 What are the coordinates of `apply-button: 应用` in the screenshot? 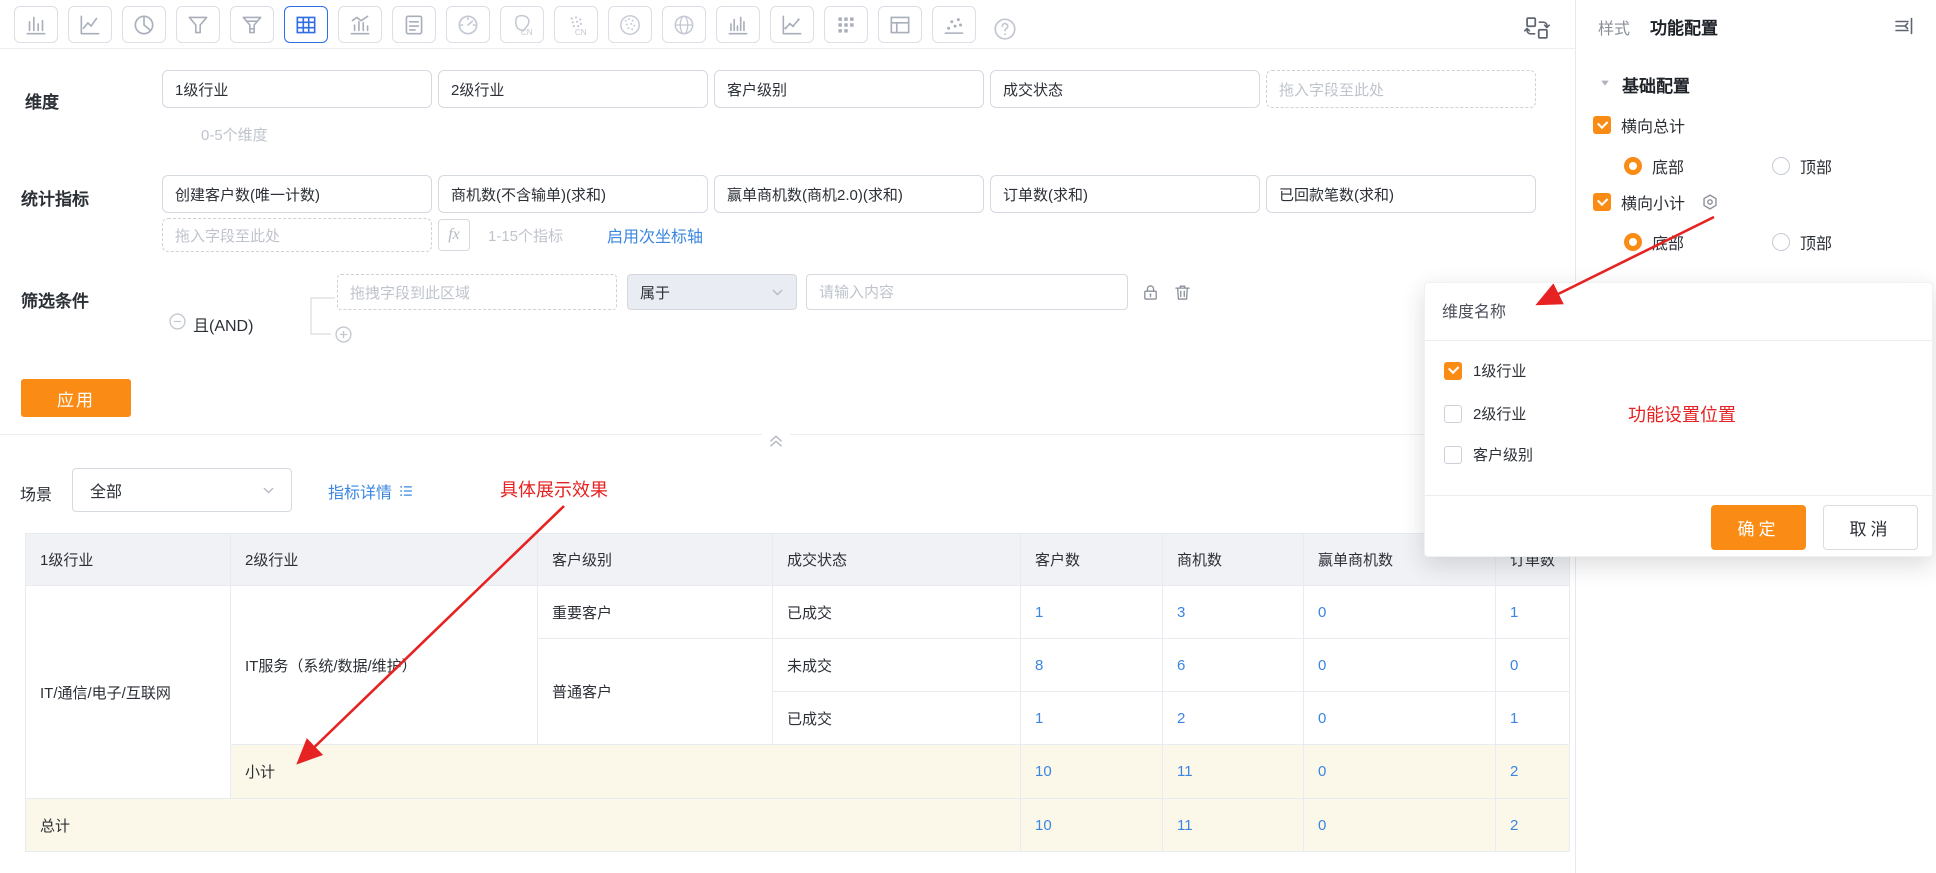 It's located at (76, 398).